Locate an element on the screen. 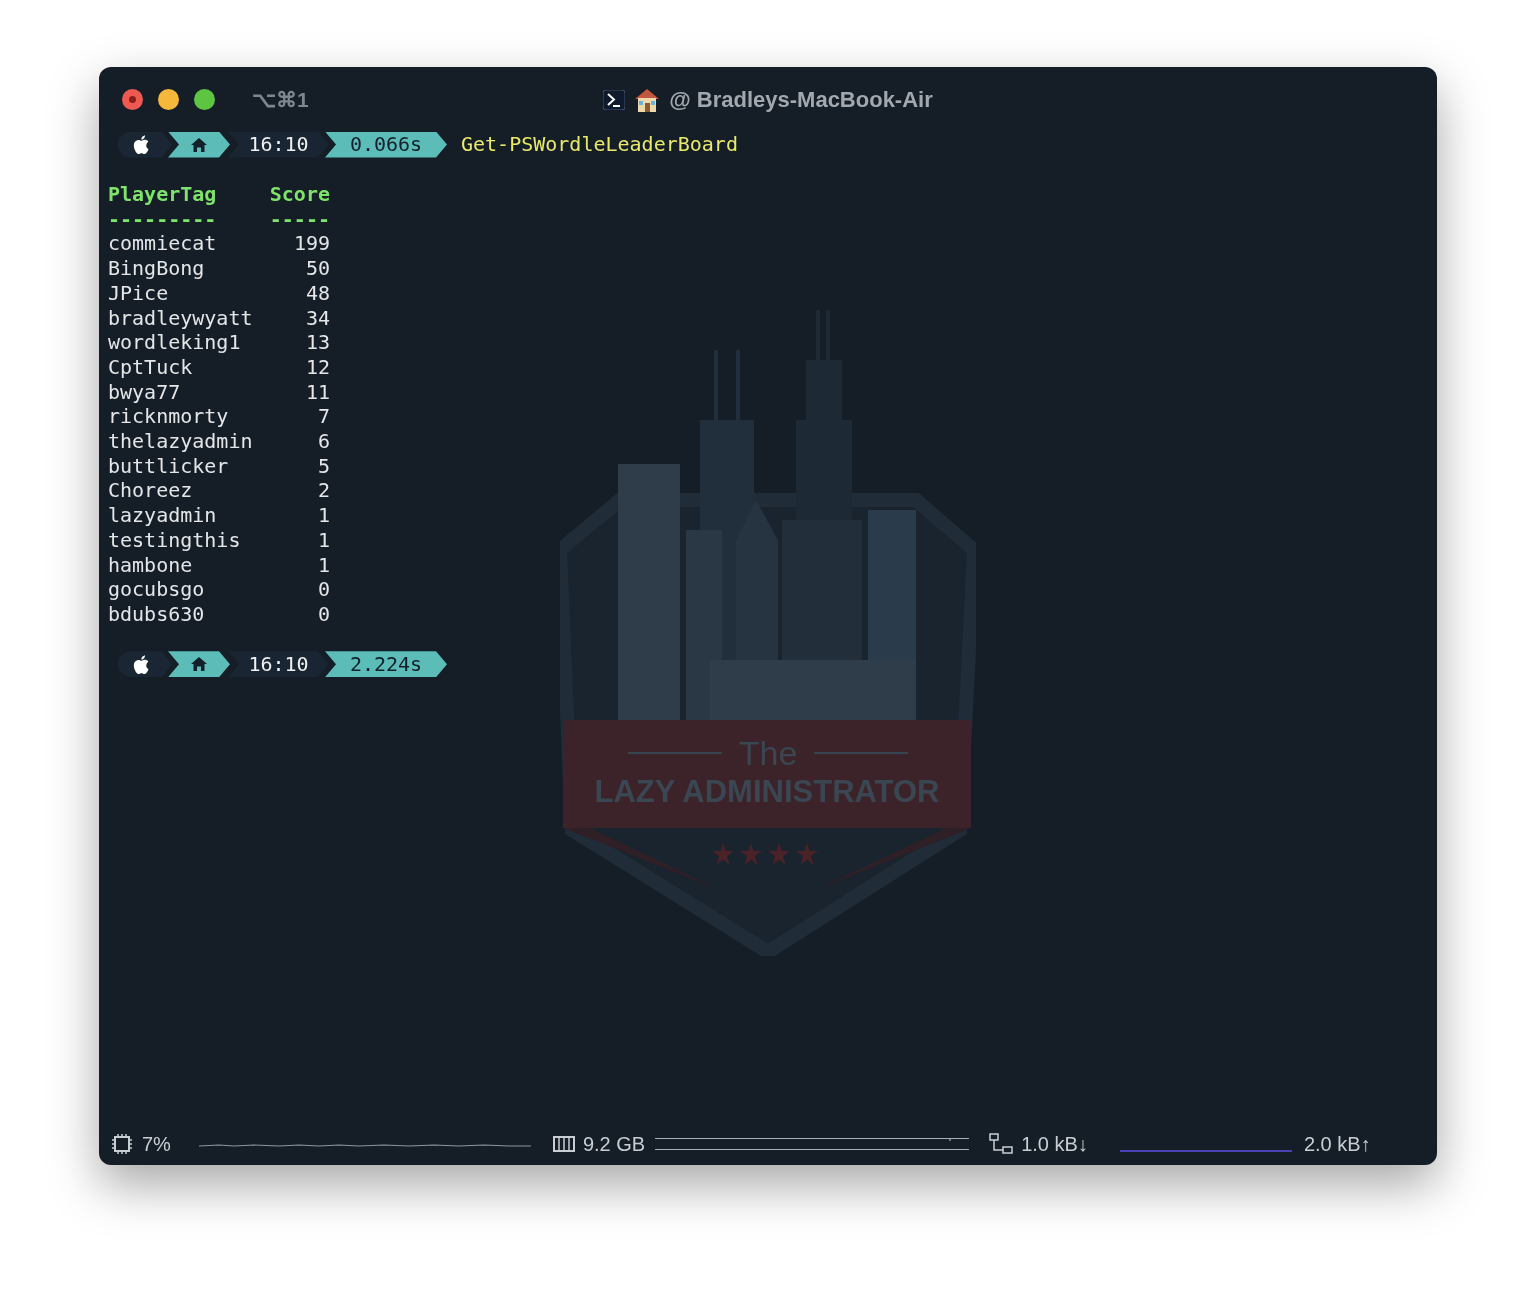 Image resolution: width=1536 pixels, height=1296 pixels. score-cell-text: 11 is located at coordinates (317, 392).